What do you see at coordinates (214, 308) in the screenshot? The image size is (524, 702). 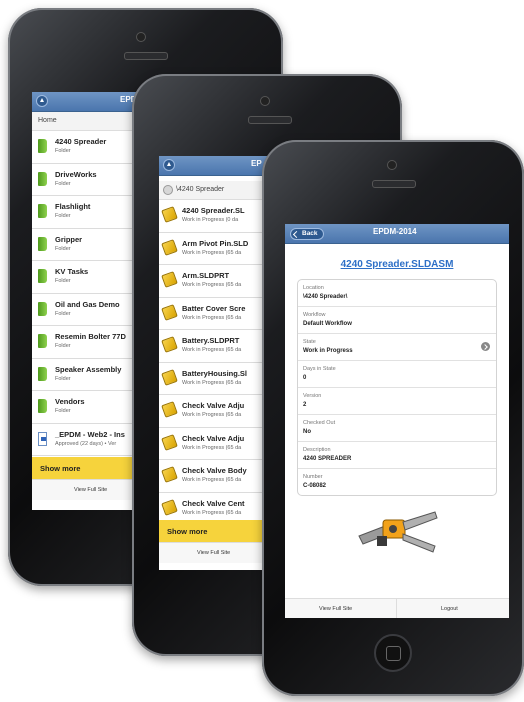 I see `item-name: Batter Cover Scre` at bounding box center [214, 308].